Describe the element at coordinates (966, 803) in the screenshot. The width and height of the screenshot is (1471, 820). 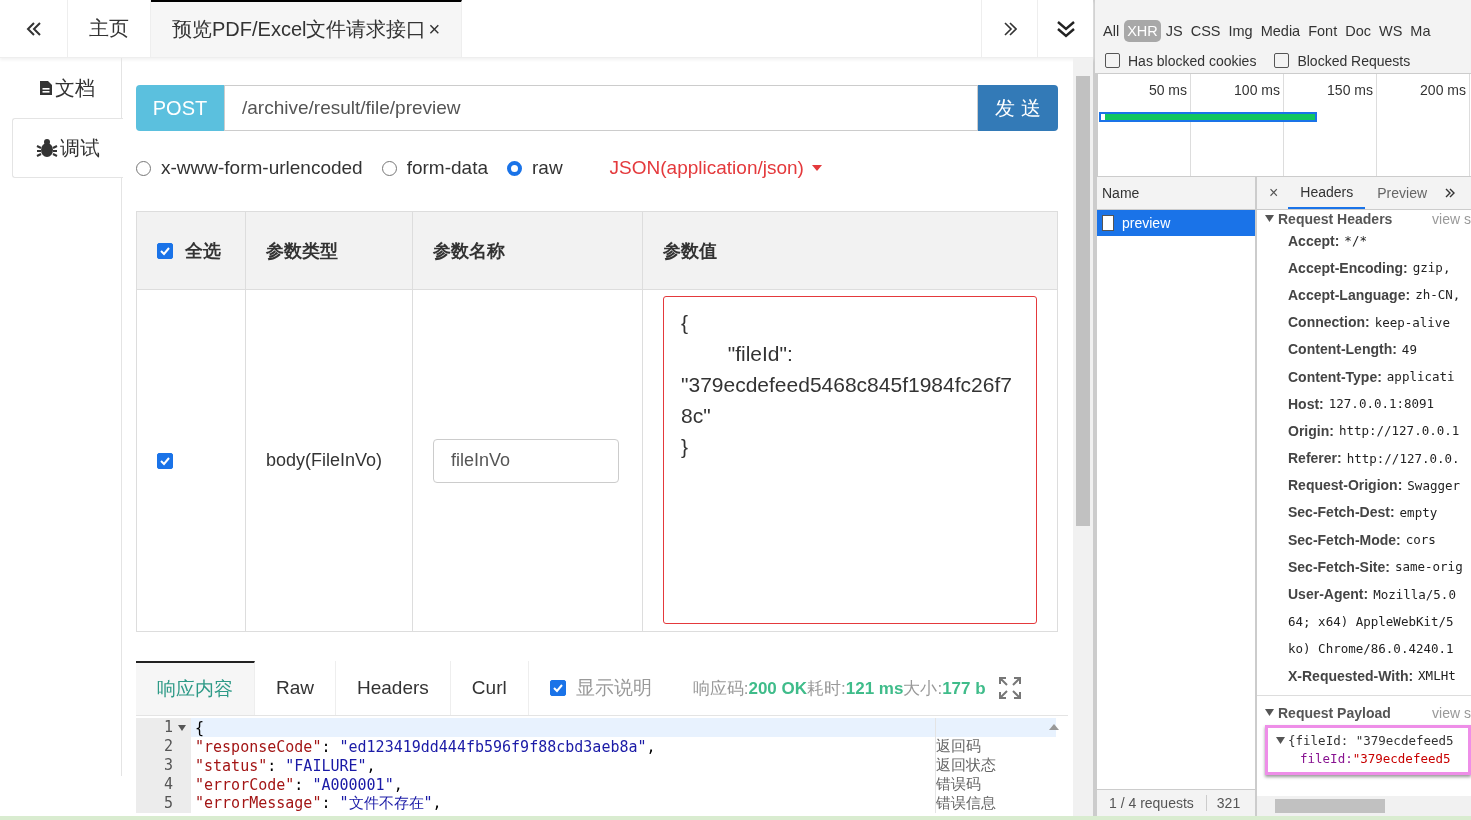
I see `code-note: 错误信息` at that location.